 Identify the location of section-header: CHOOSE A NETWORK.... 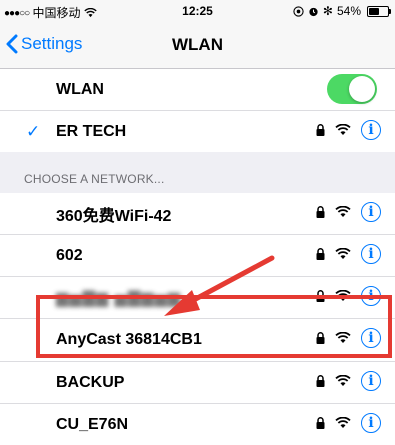
(94, 179).